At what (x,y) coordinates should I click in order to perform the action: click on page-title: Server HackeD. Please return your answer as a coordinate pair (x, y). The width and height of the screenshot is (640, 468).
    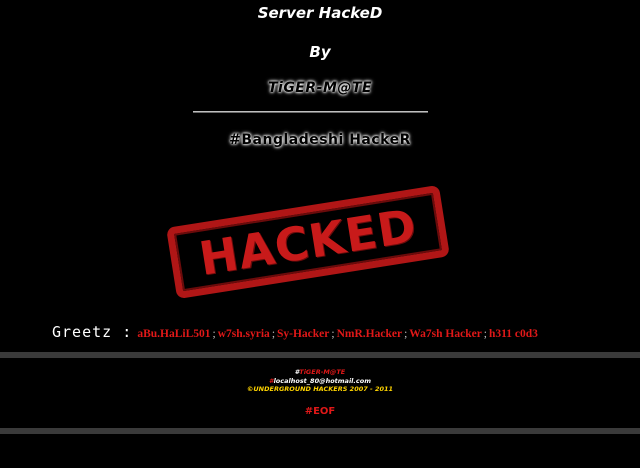
    Looking at the image, I should click on (320, 13).